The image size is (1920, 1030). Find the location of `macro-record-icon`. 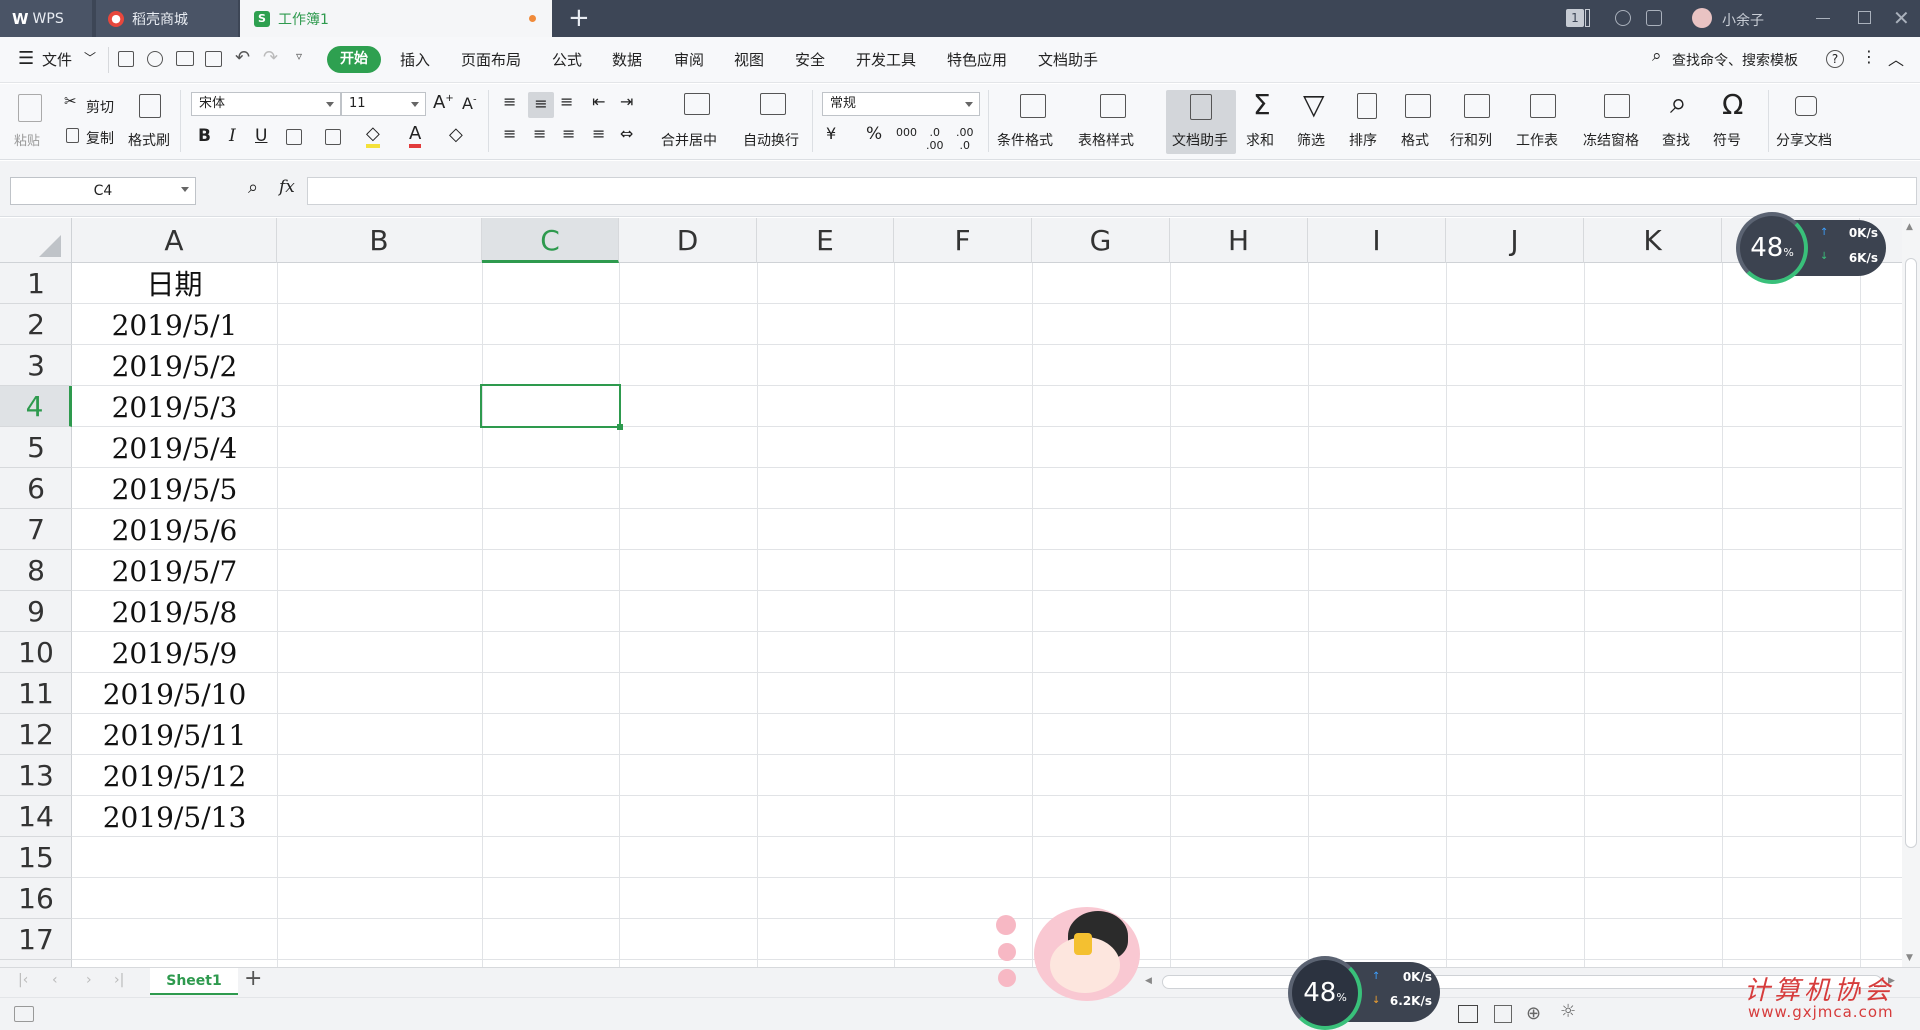

macro-record-icon is located at coordinates (24, 1014).